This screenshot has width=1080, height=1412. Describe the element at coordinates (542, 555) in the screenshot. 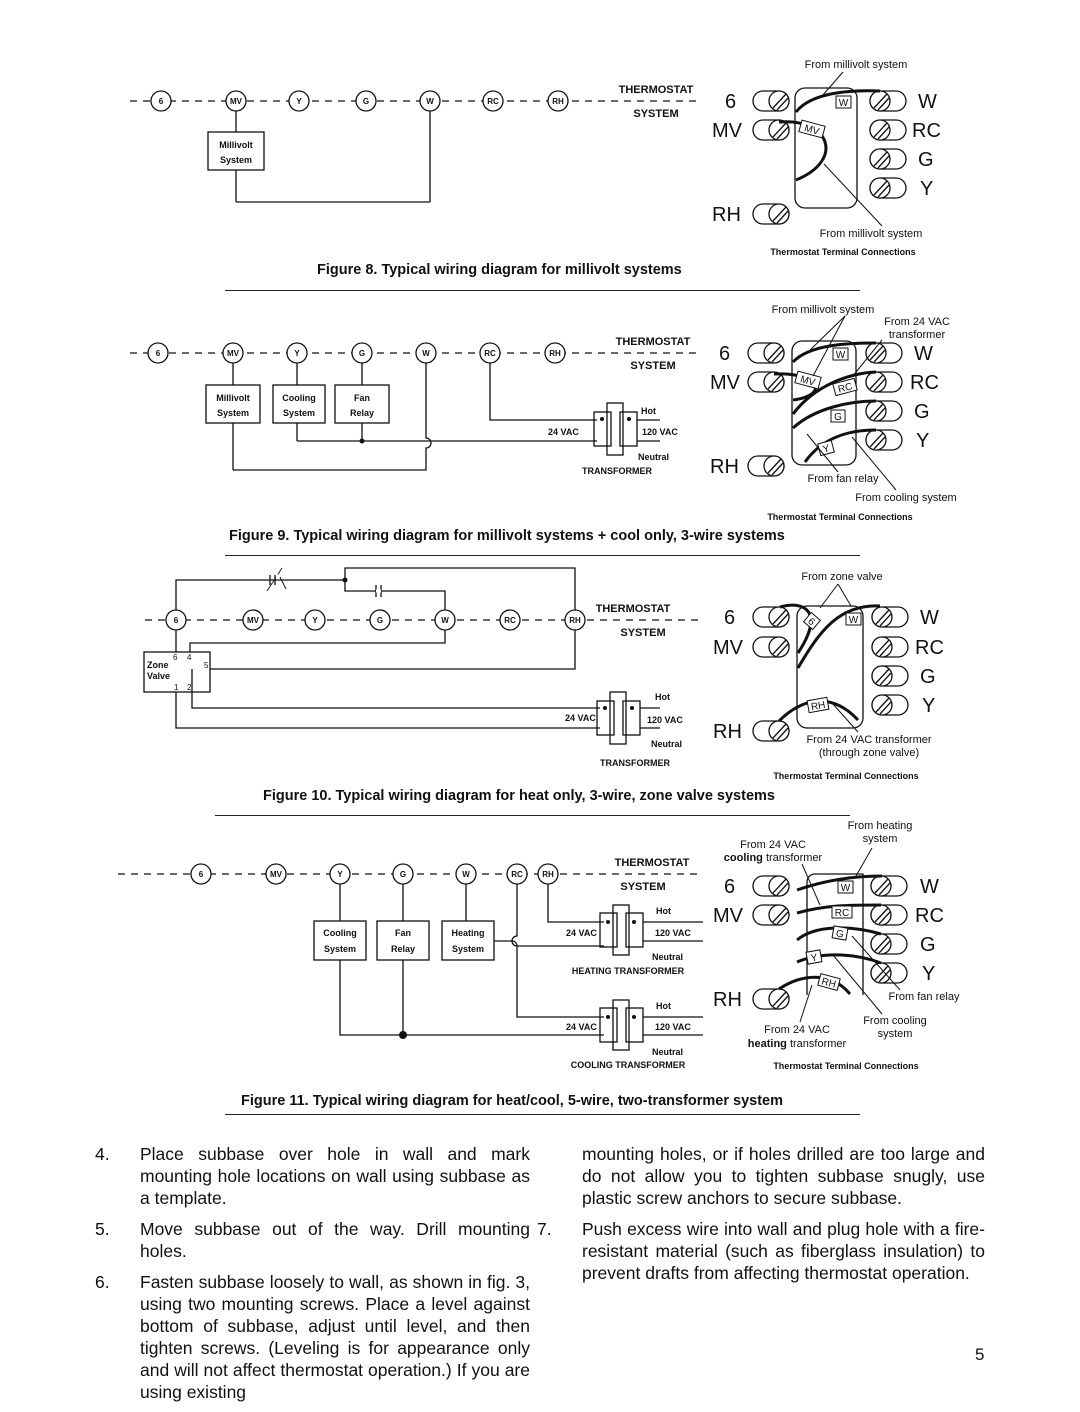

I see `figure-9-divider` at that location.